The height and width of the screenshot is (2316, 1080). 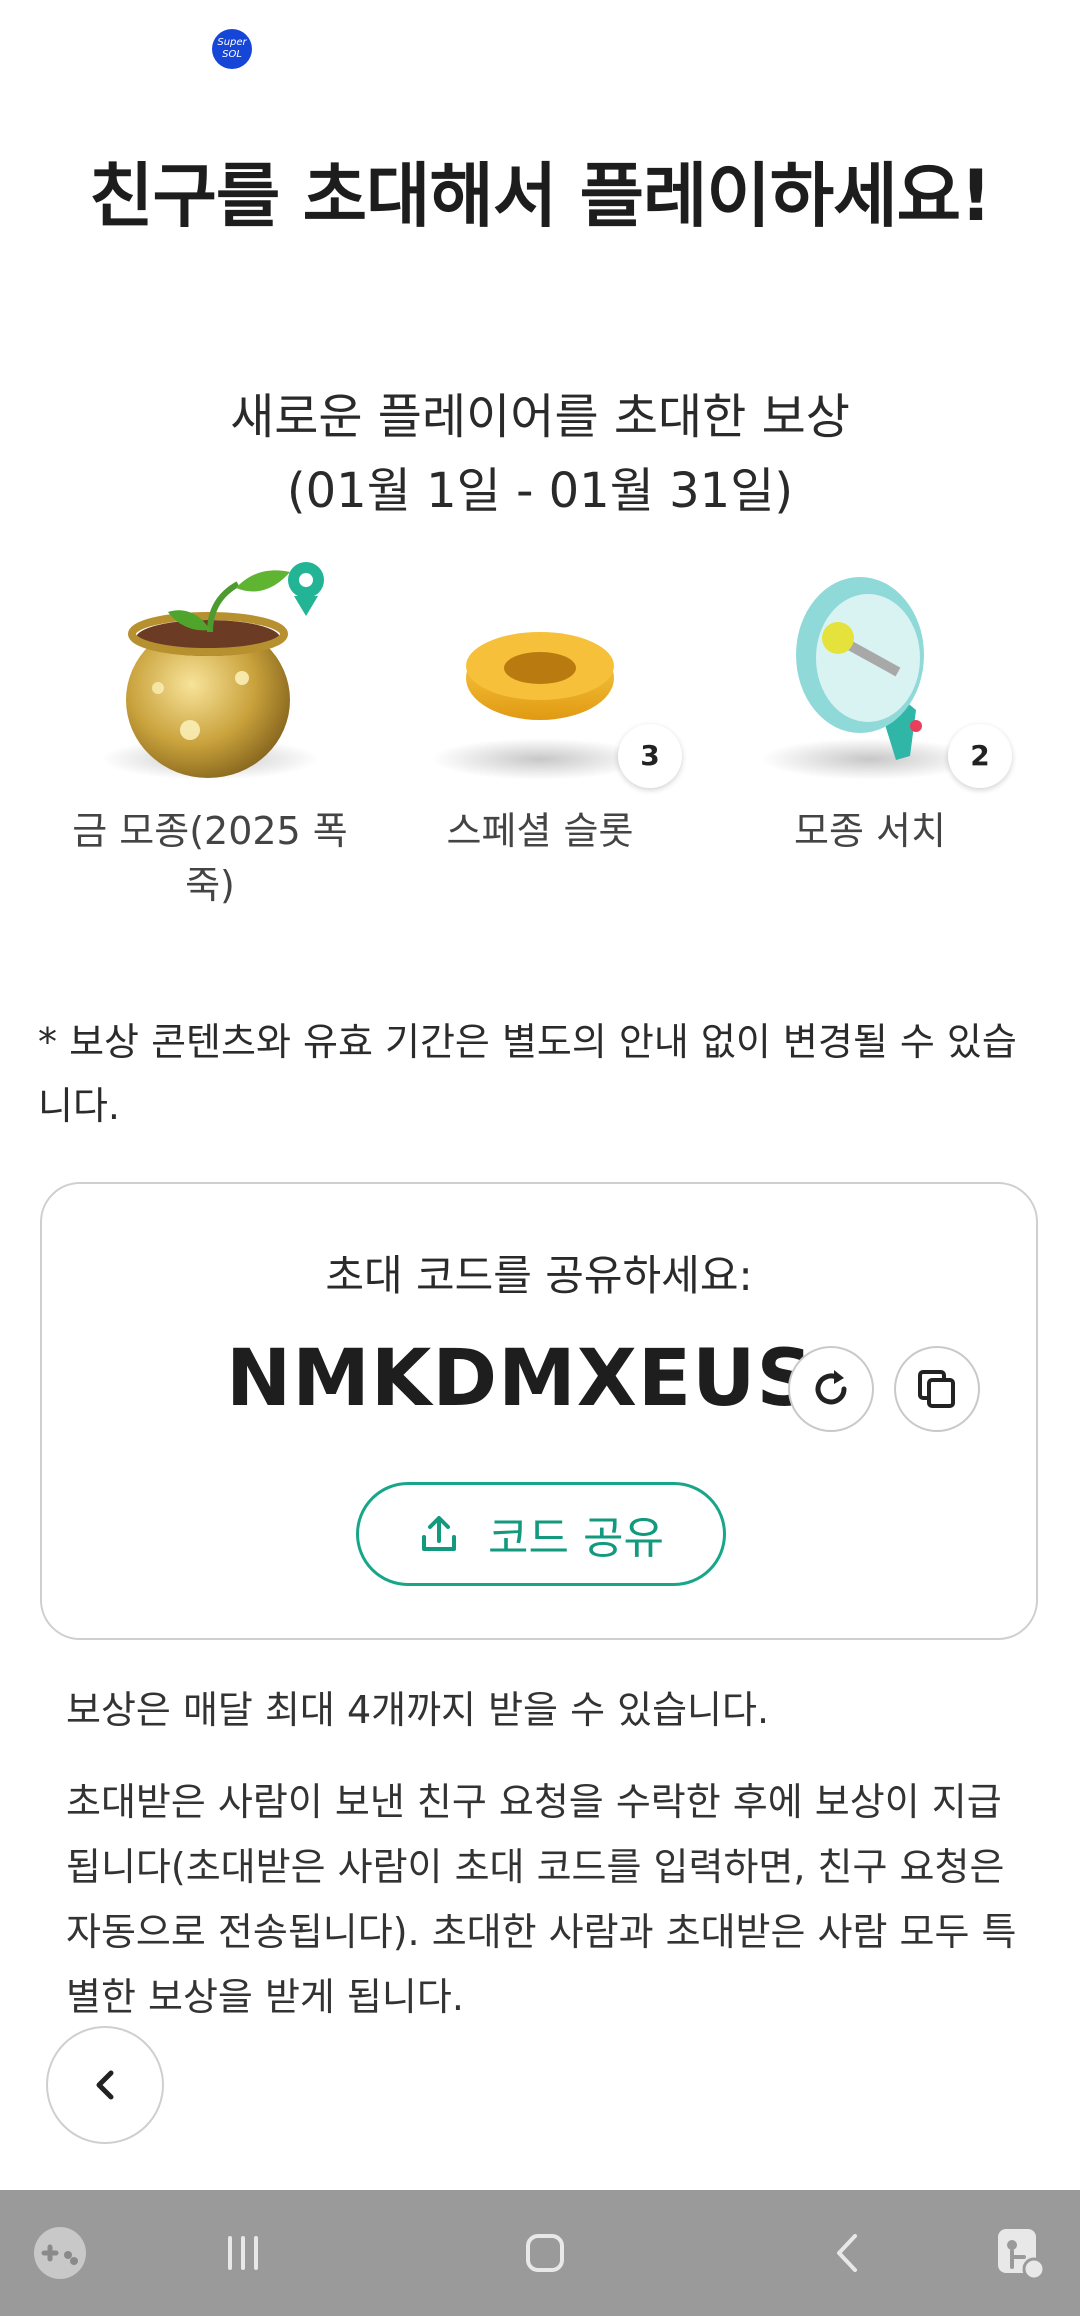 I want to click on gamepad-icon, so click(x=60, y=2253).